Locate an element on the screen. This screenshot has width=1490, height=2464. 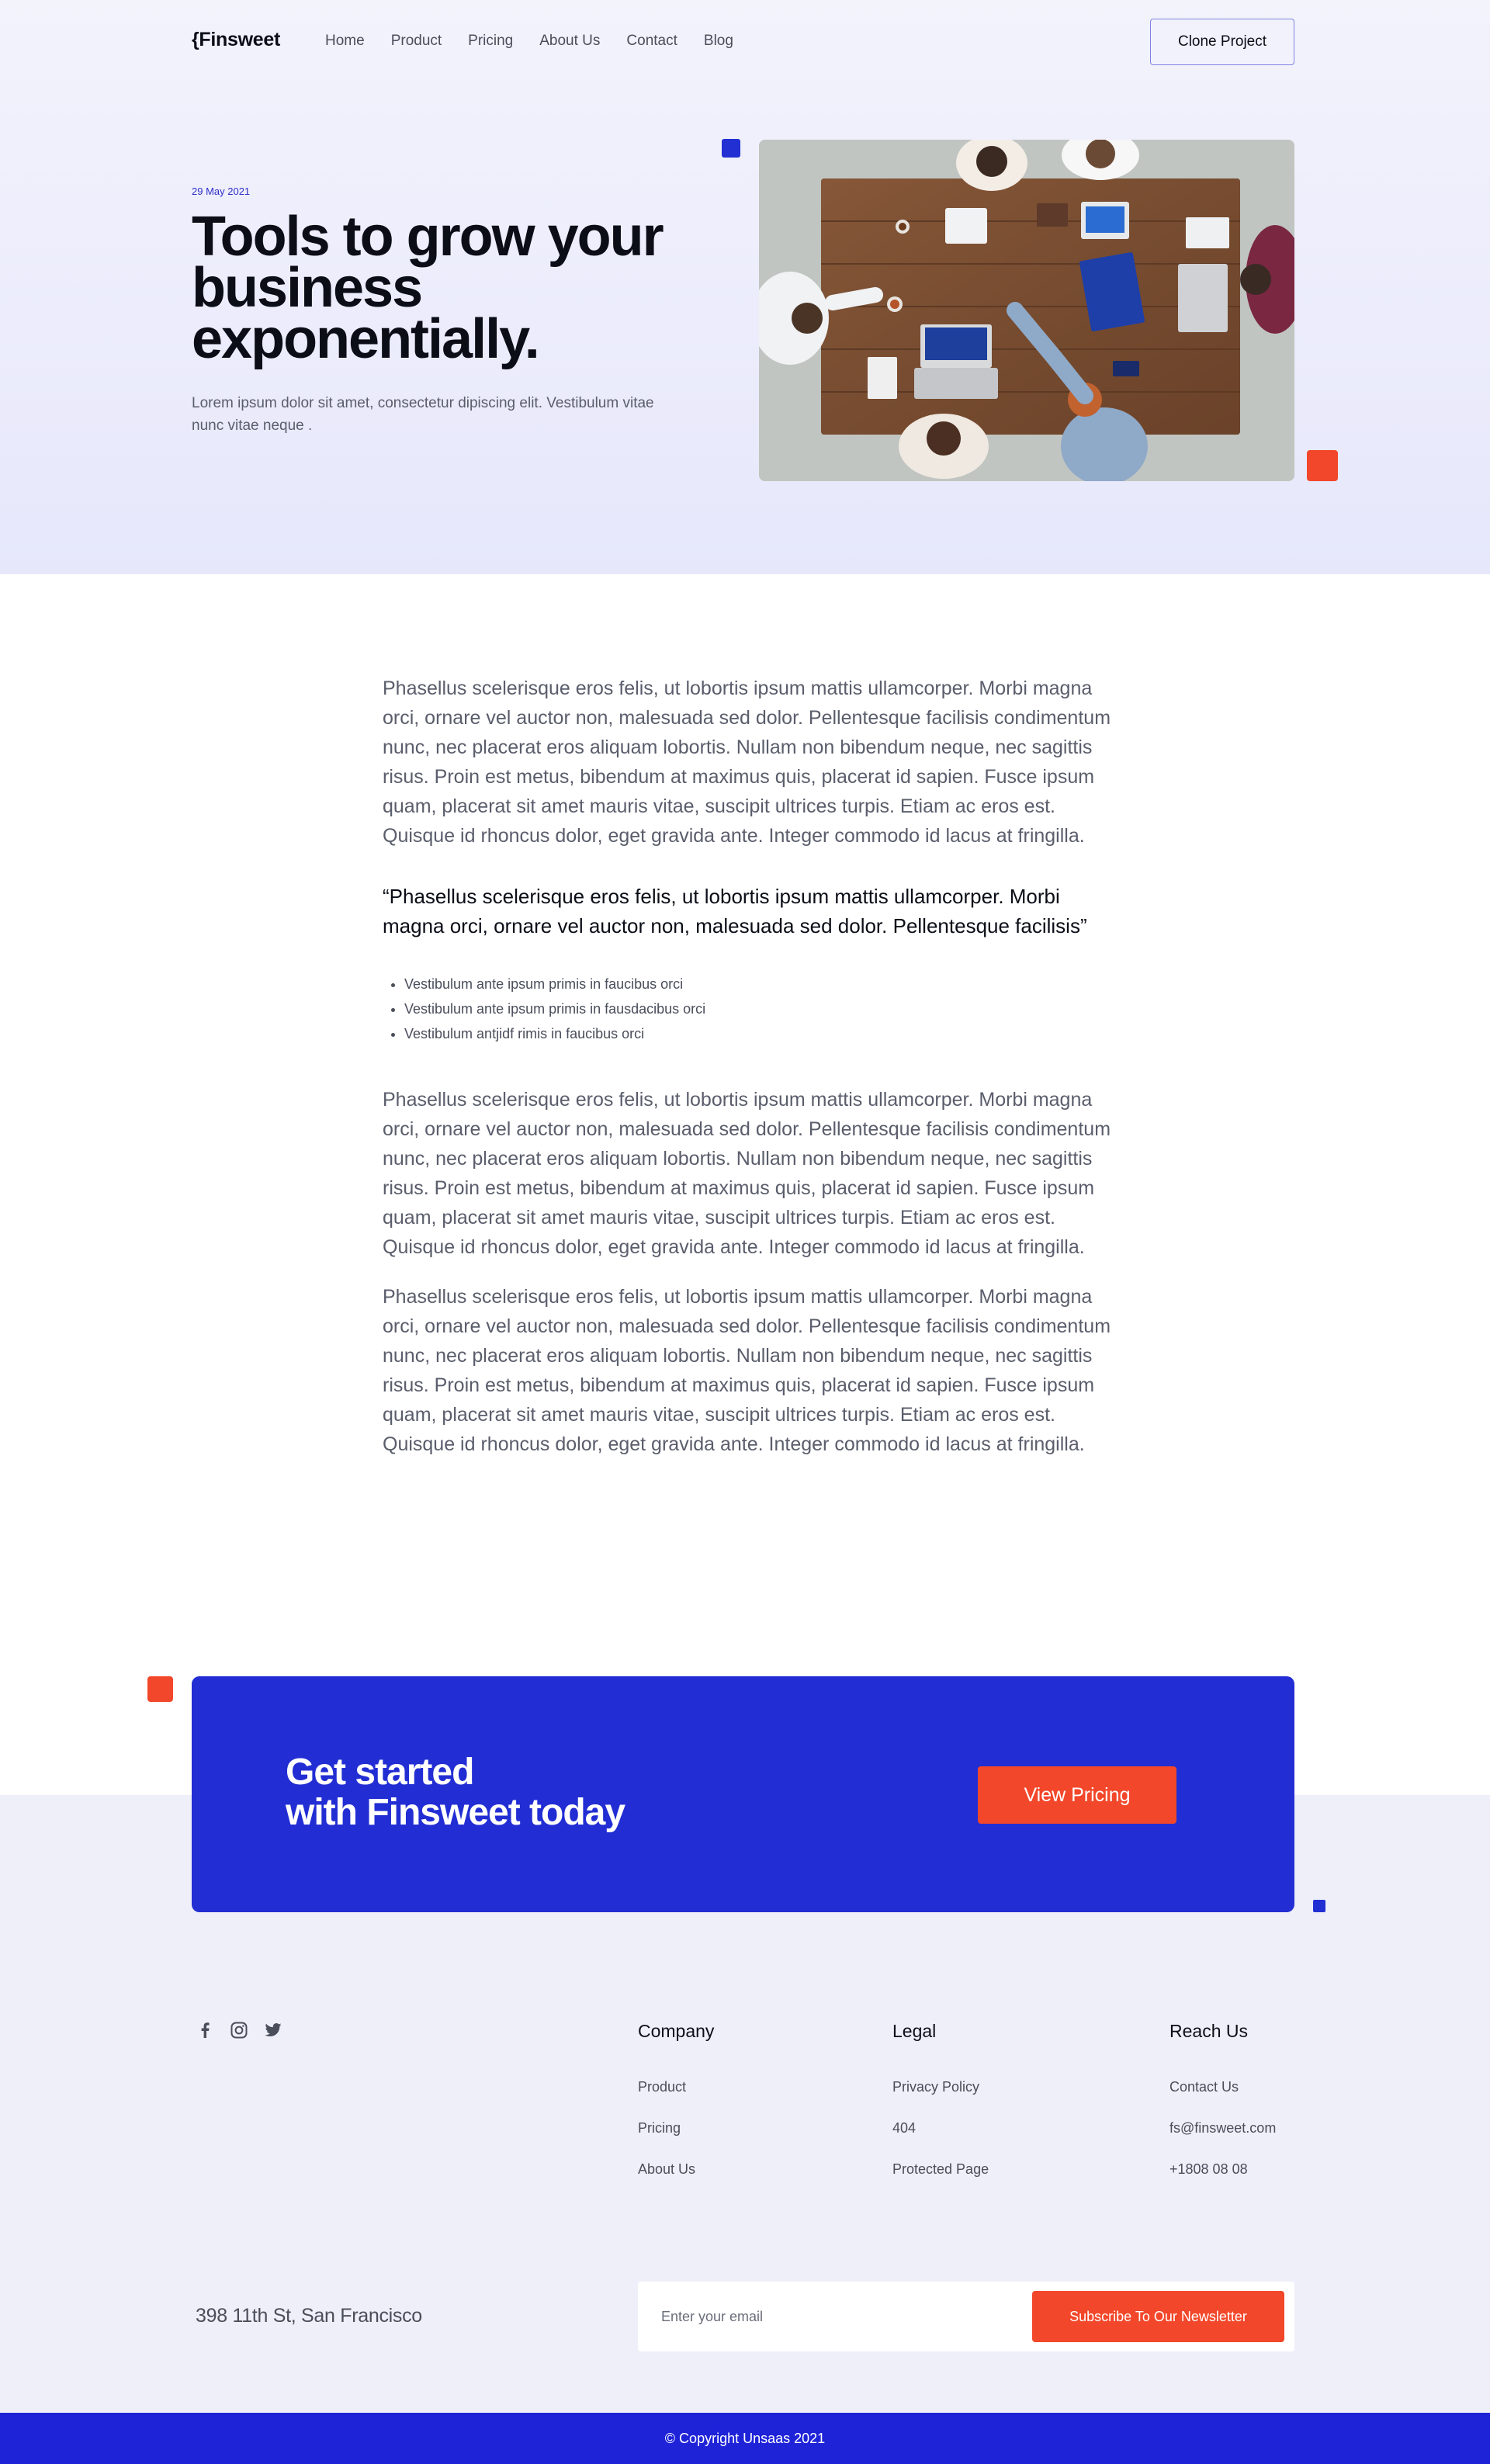
footer-column-title: Legal is located at coordinates (914, 2031).